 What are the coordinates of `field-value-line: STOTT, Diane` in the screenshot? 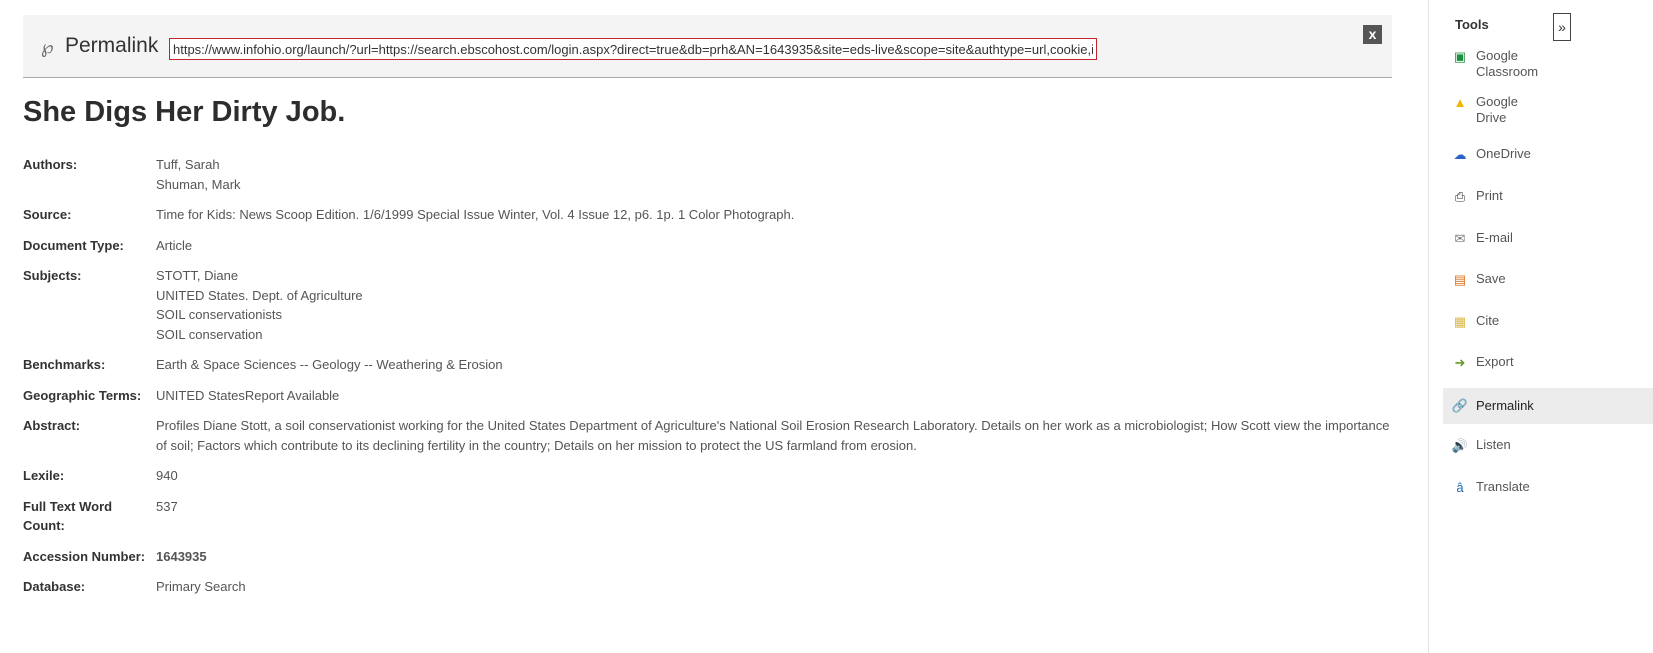 It's located at (197, 275).